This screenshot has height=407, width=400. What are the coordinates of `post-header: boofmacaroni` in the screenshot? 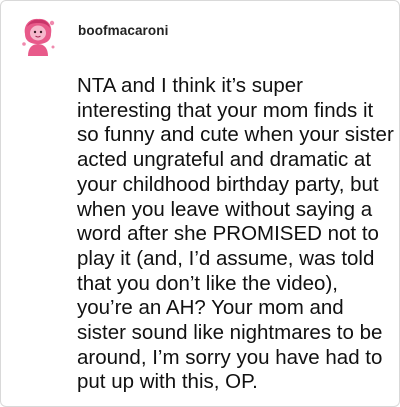 It's located at (92, 35).